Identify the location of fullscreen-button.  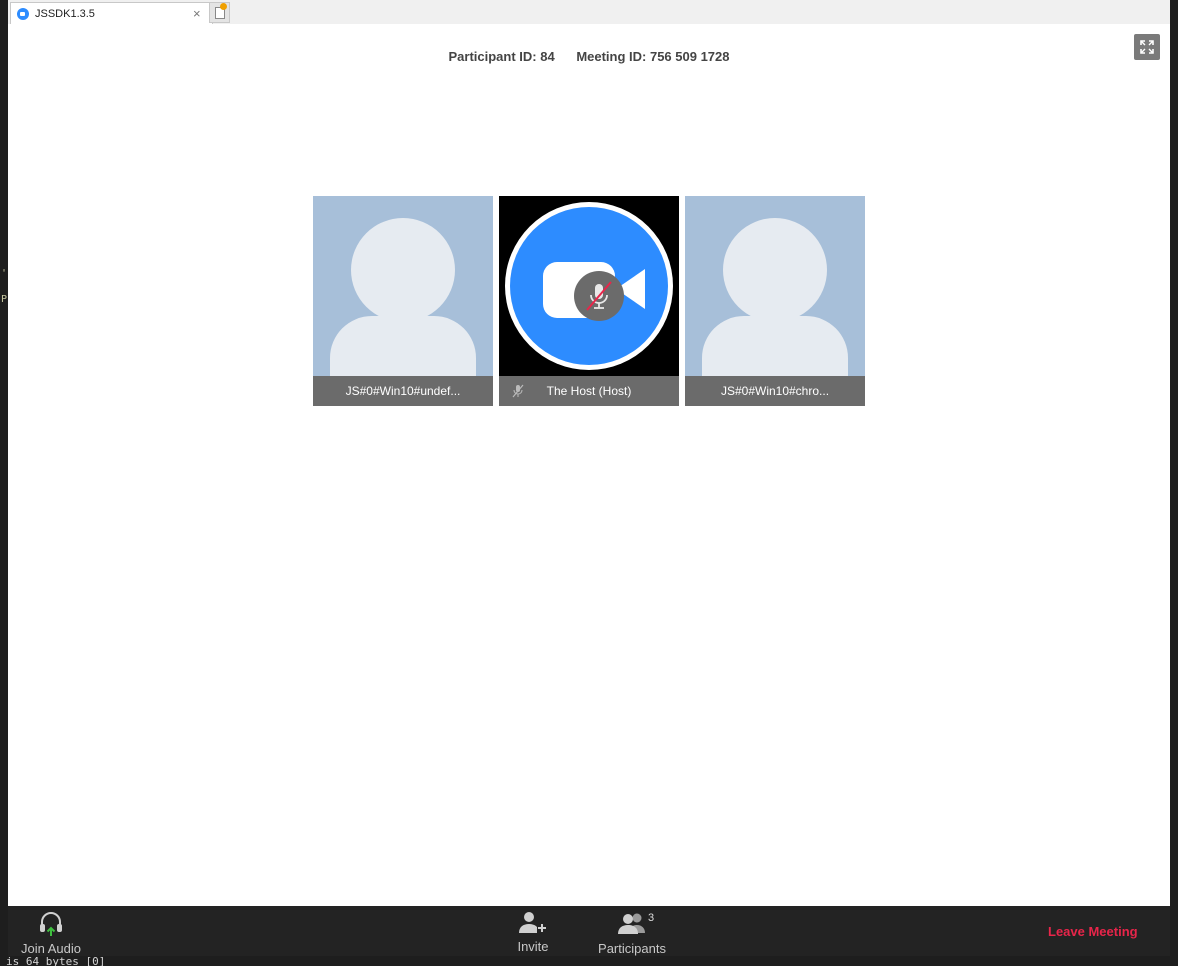
(1147, 47).